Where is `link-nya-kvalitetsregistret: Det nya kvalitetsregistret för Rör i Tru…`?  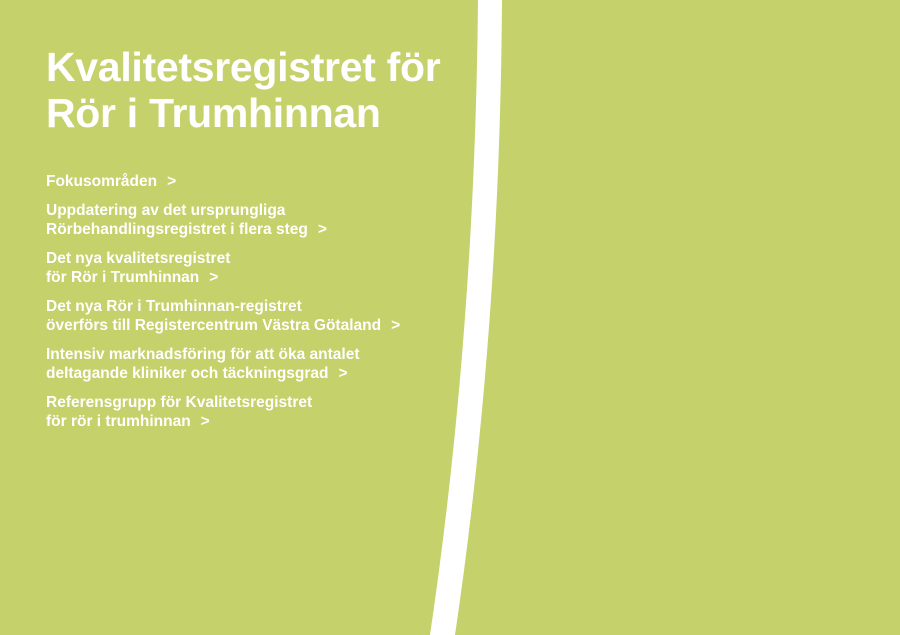 link-nya-kvalitetsregistret: Det nya kvalitetsregistret för Rör i Tru… is located at coordinates (223, 268).